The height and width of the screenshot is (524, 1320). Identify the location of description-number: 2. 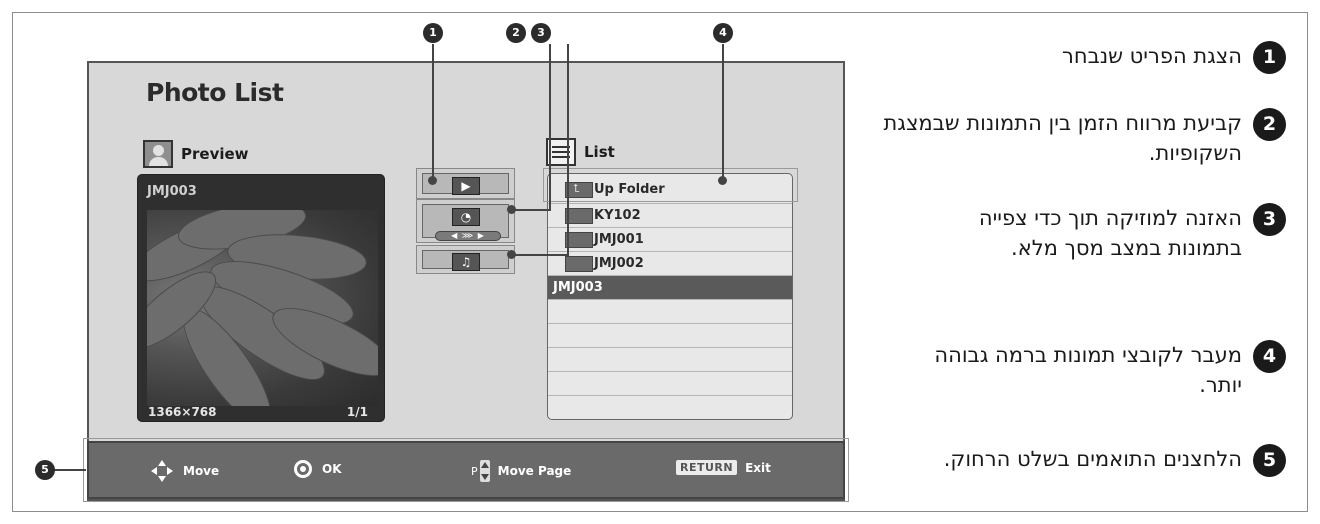
(1269, 124).